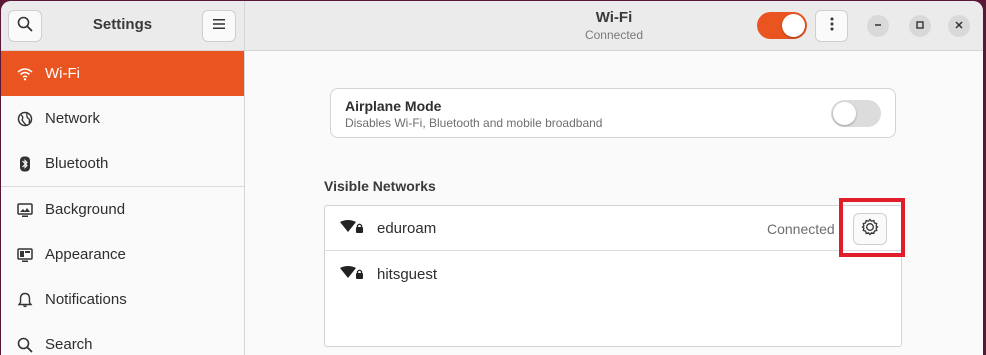 The height and width of the screenshot is (355, 986). What do you see at coordinates (62, 73) in the screenshot?
I see `sidebar-item-label: Wi-Fi` at bounding box center [62, 73].